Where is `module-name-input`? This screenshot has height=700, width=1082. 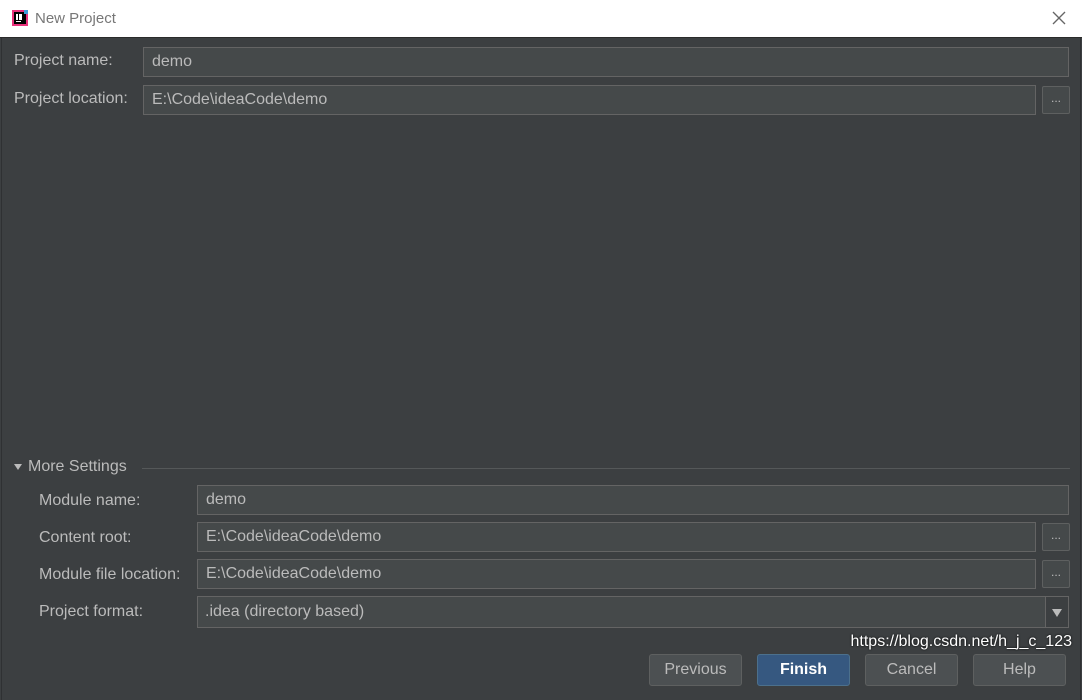 module-name-input is located at coordinates (633, 500).